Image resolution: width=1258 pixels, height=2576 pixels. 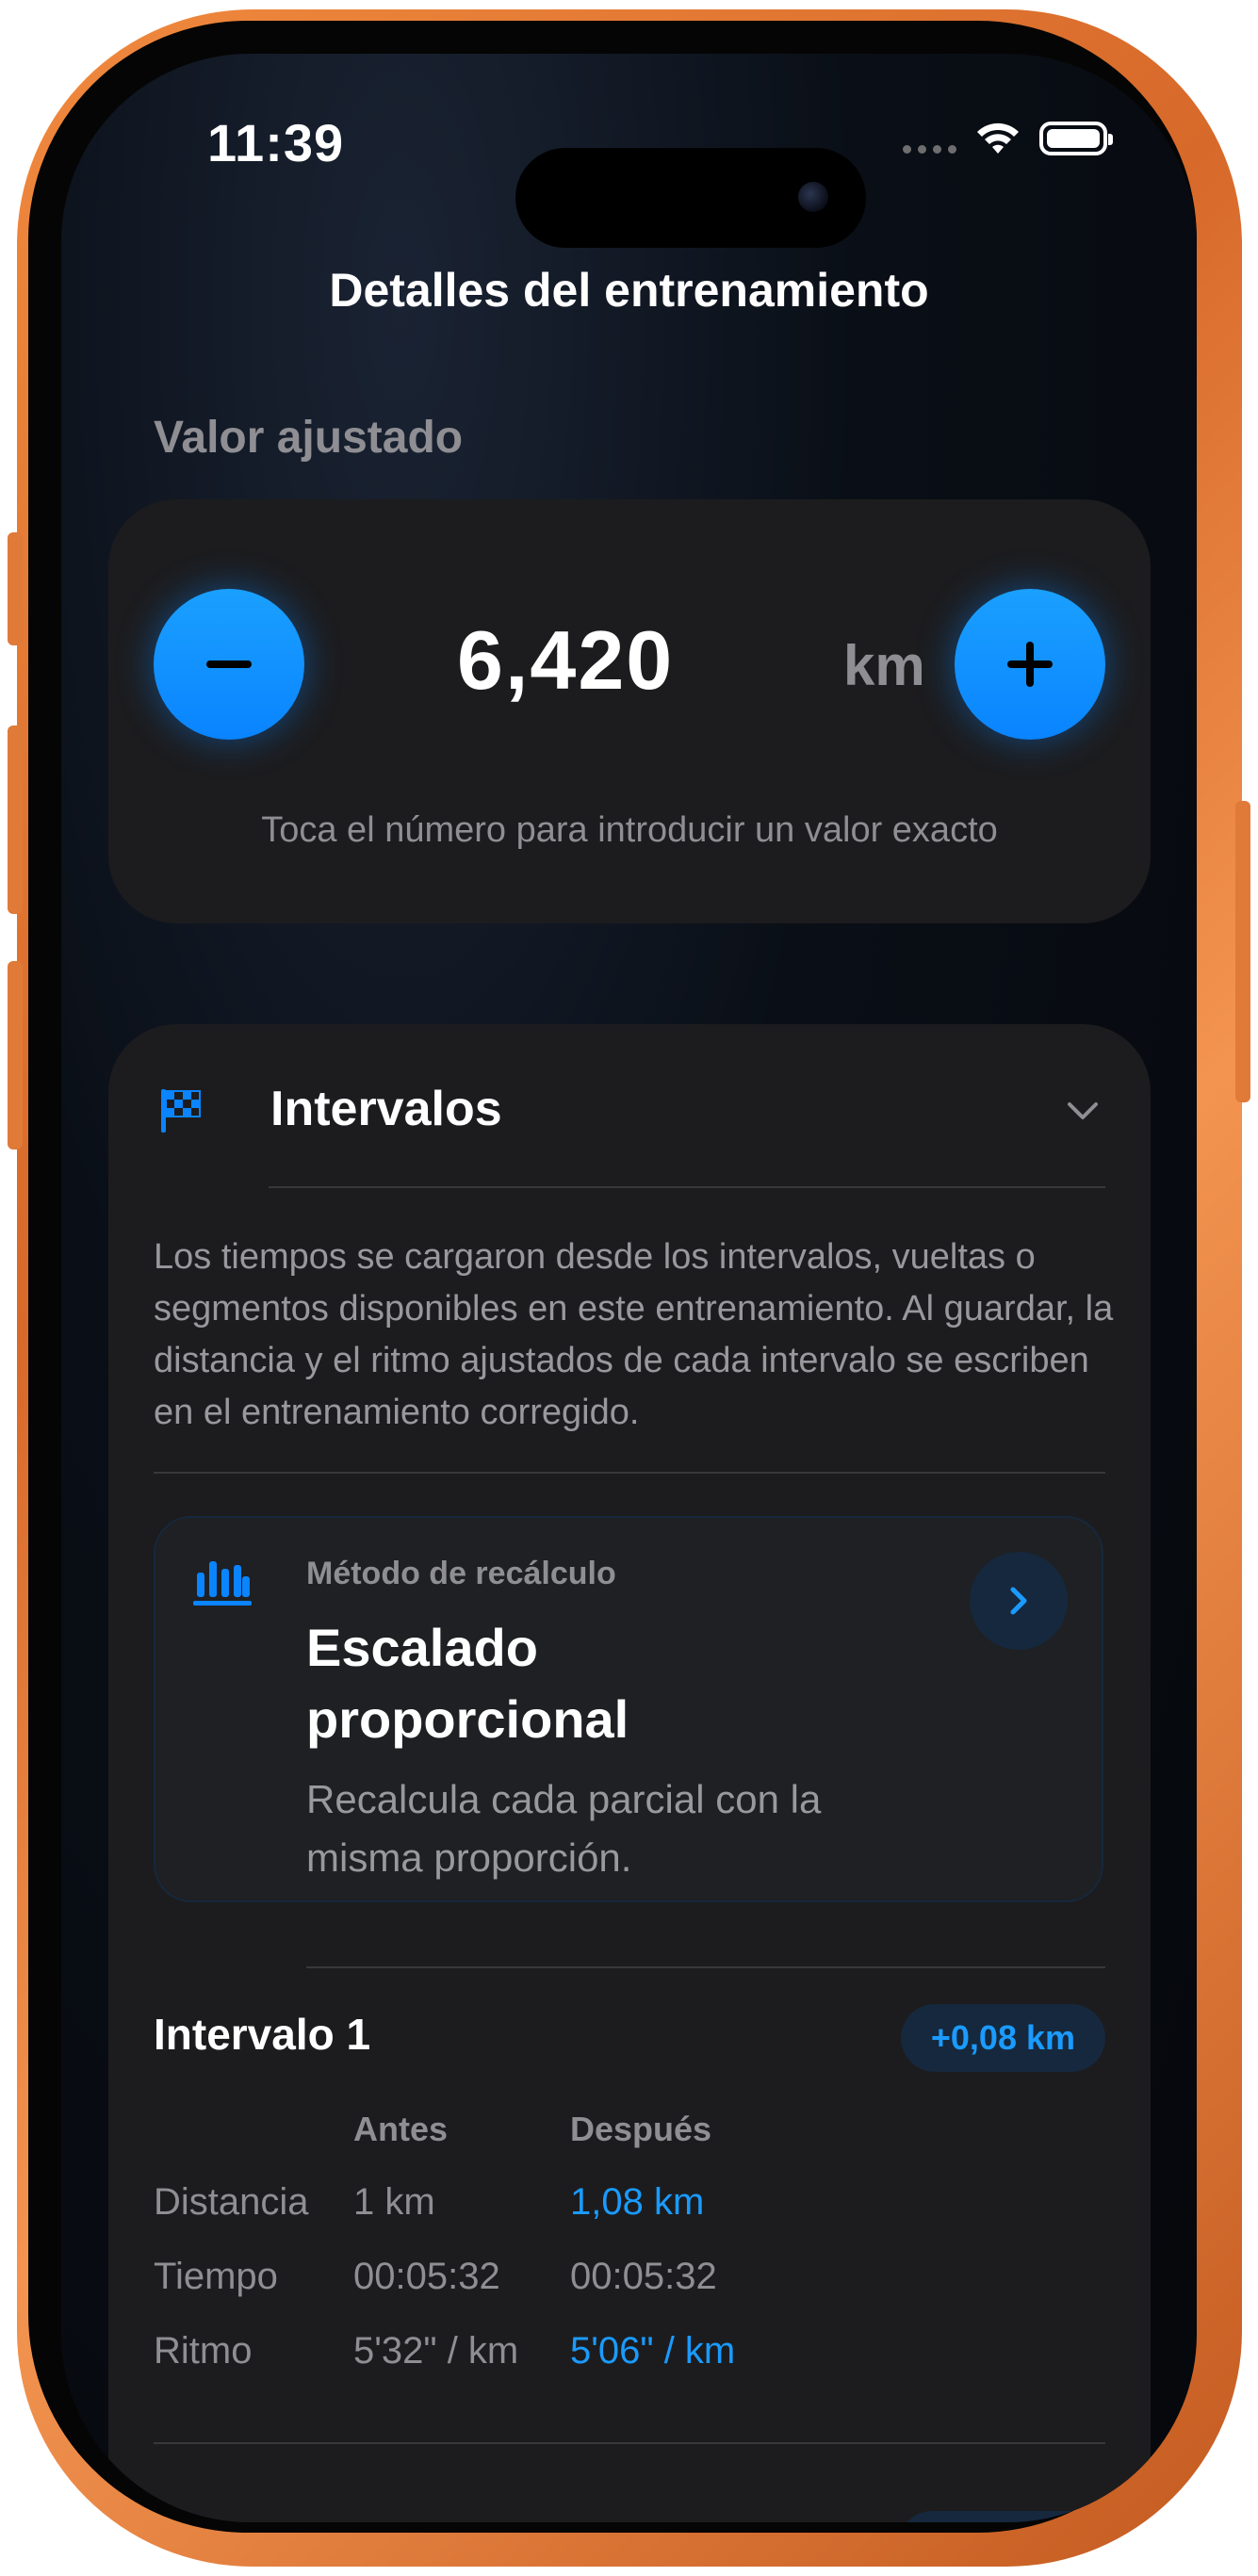 I want to click on description-divider, so click(x=629, y=1473).